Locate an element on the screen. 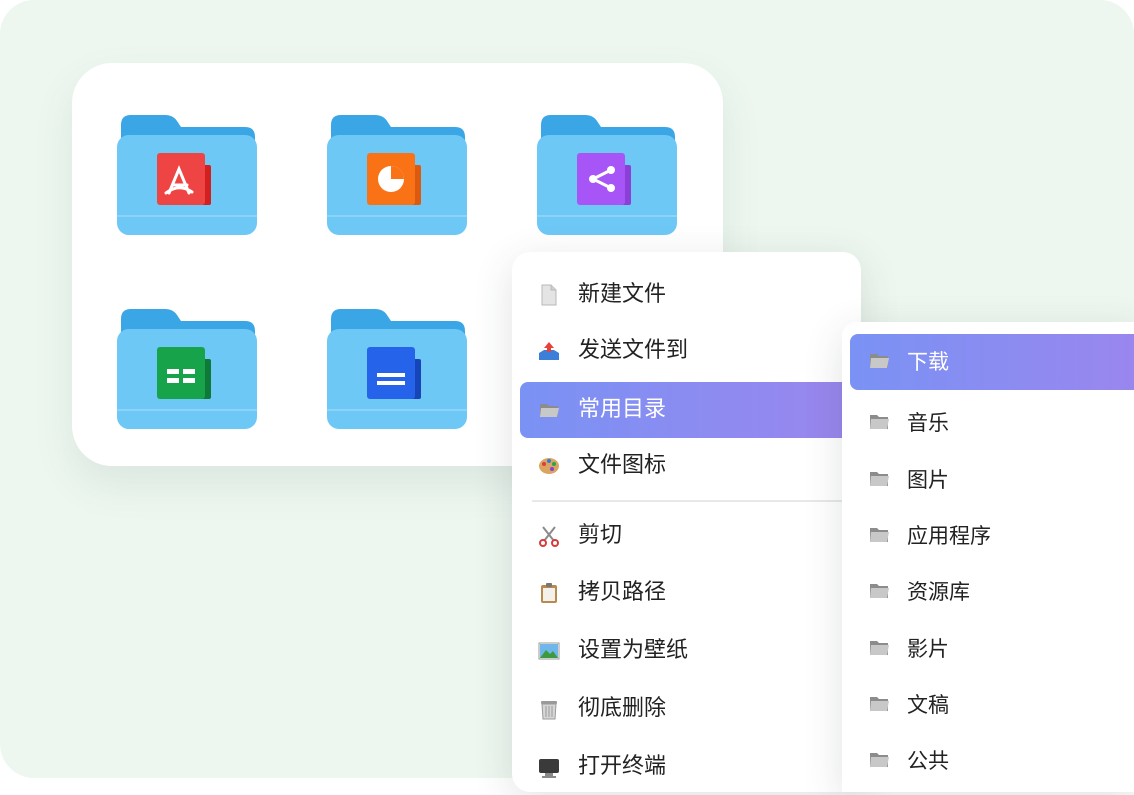  spreadsheet-icon is located at coordinates (184, 373).